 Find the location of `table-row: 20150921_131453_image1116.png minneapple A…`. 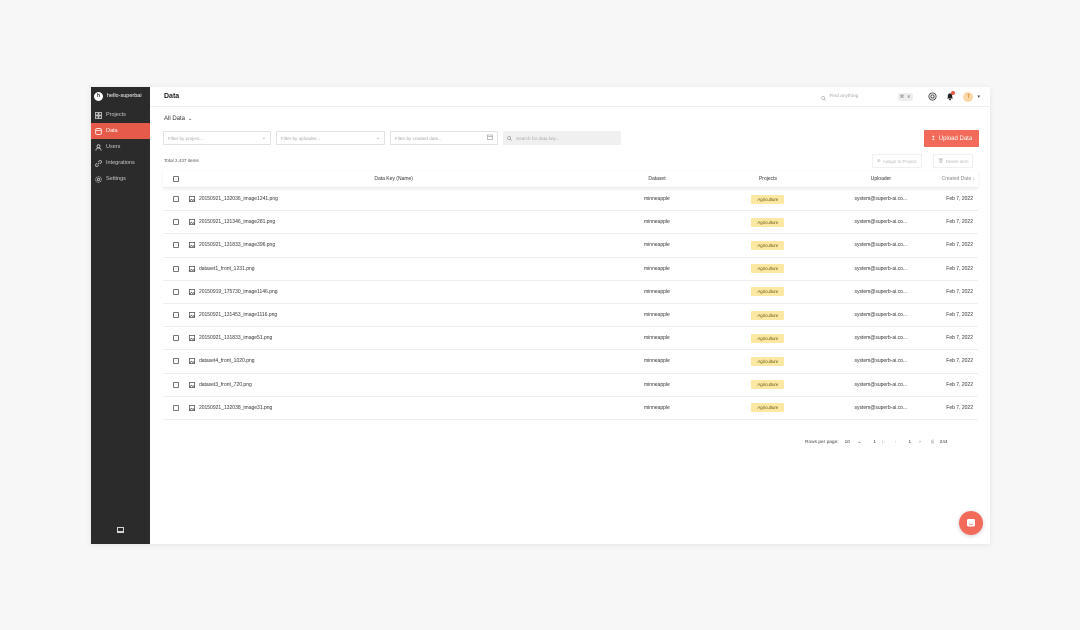

table-row: 20150921_131453_image1116.png minneapple A… is located at coordinates (570, 316).